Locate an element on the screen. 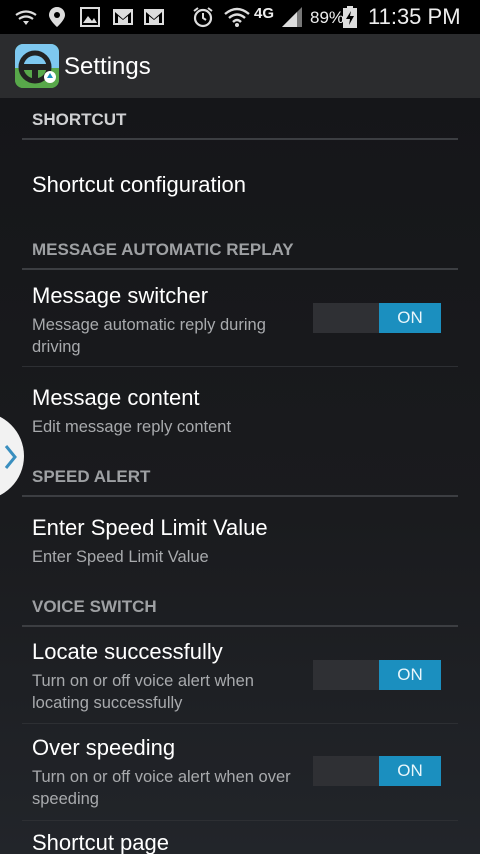 This screenshot has width=480, height=854. battery-percent: 89% is located at coordinates (327, 17).